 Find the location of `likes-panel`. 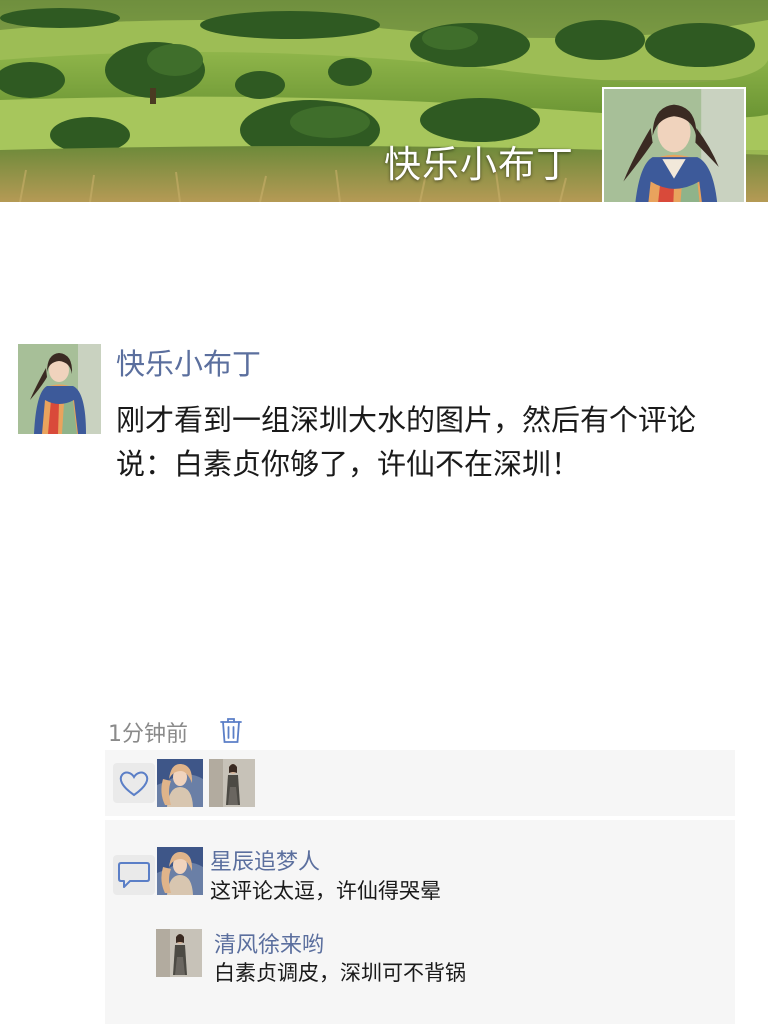

likes-panel is located at coordinates (420, 783).